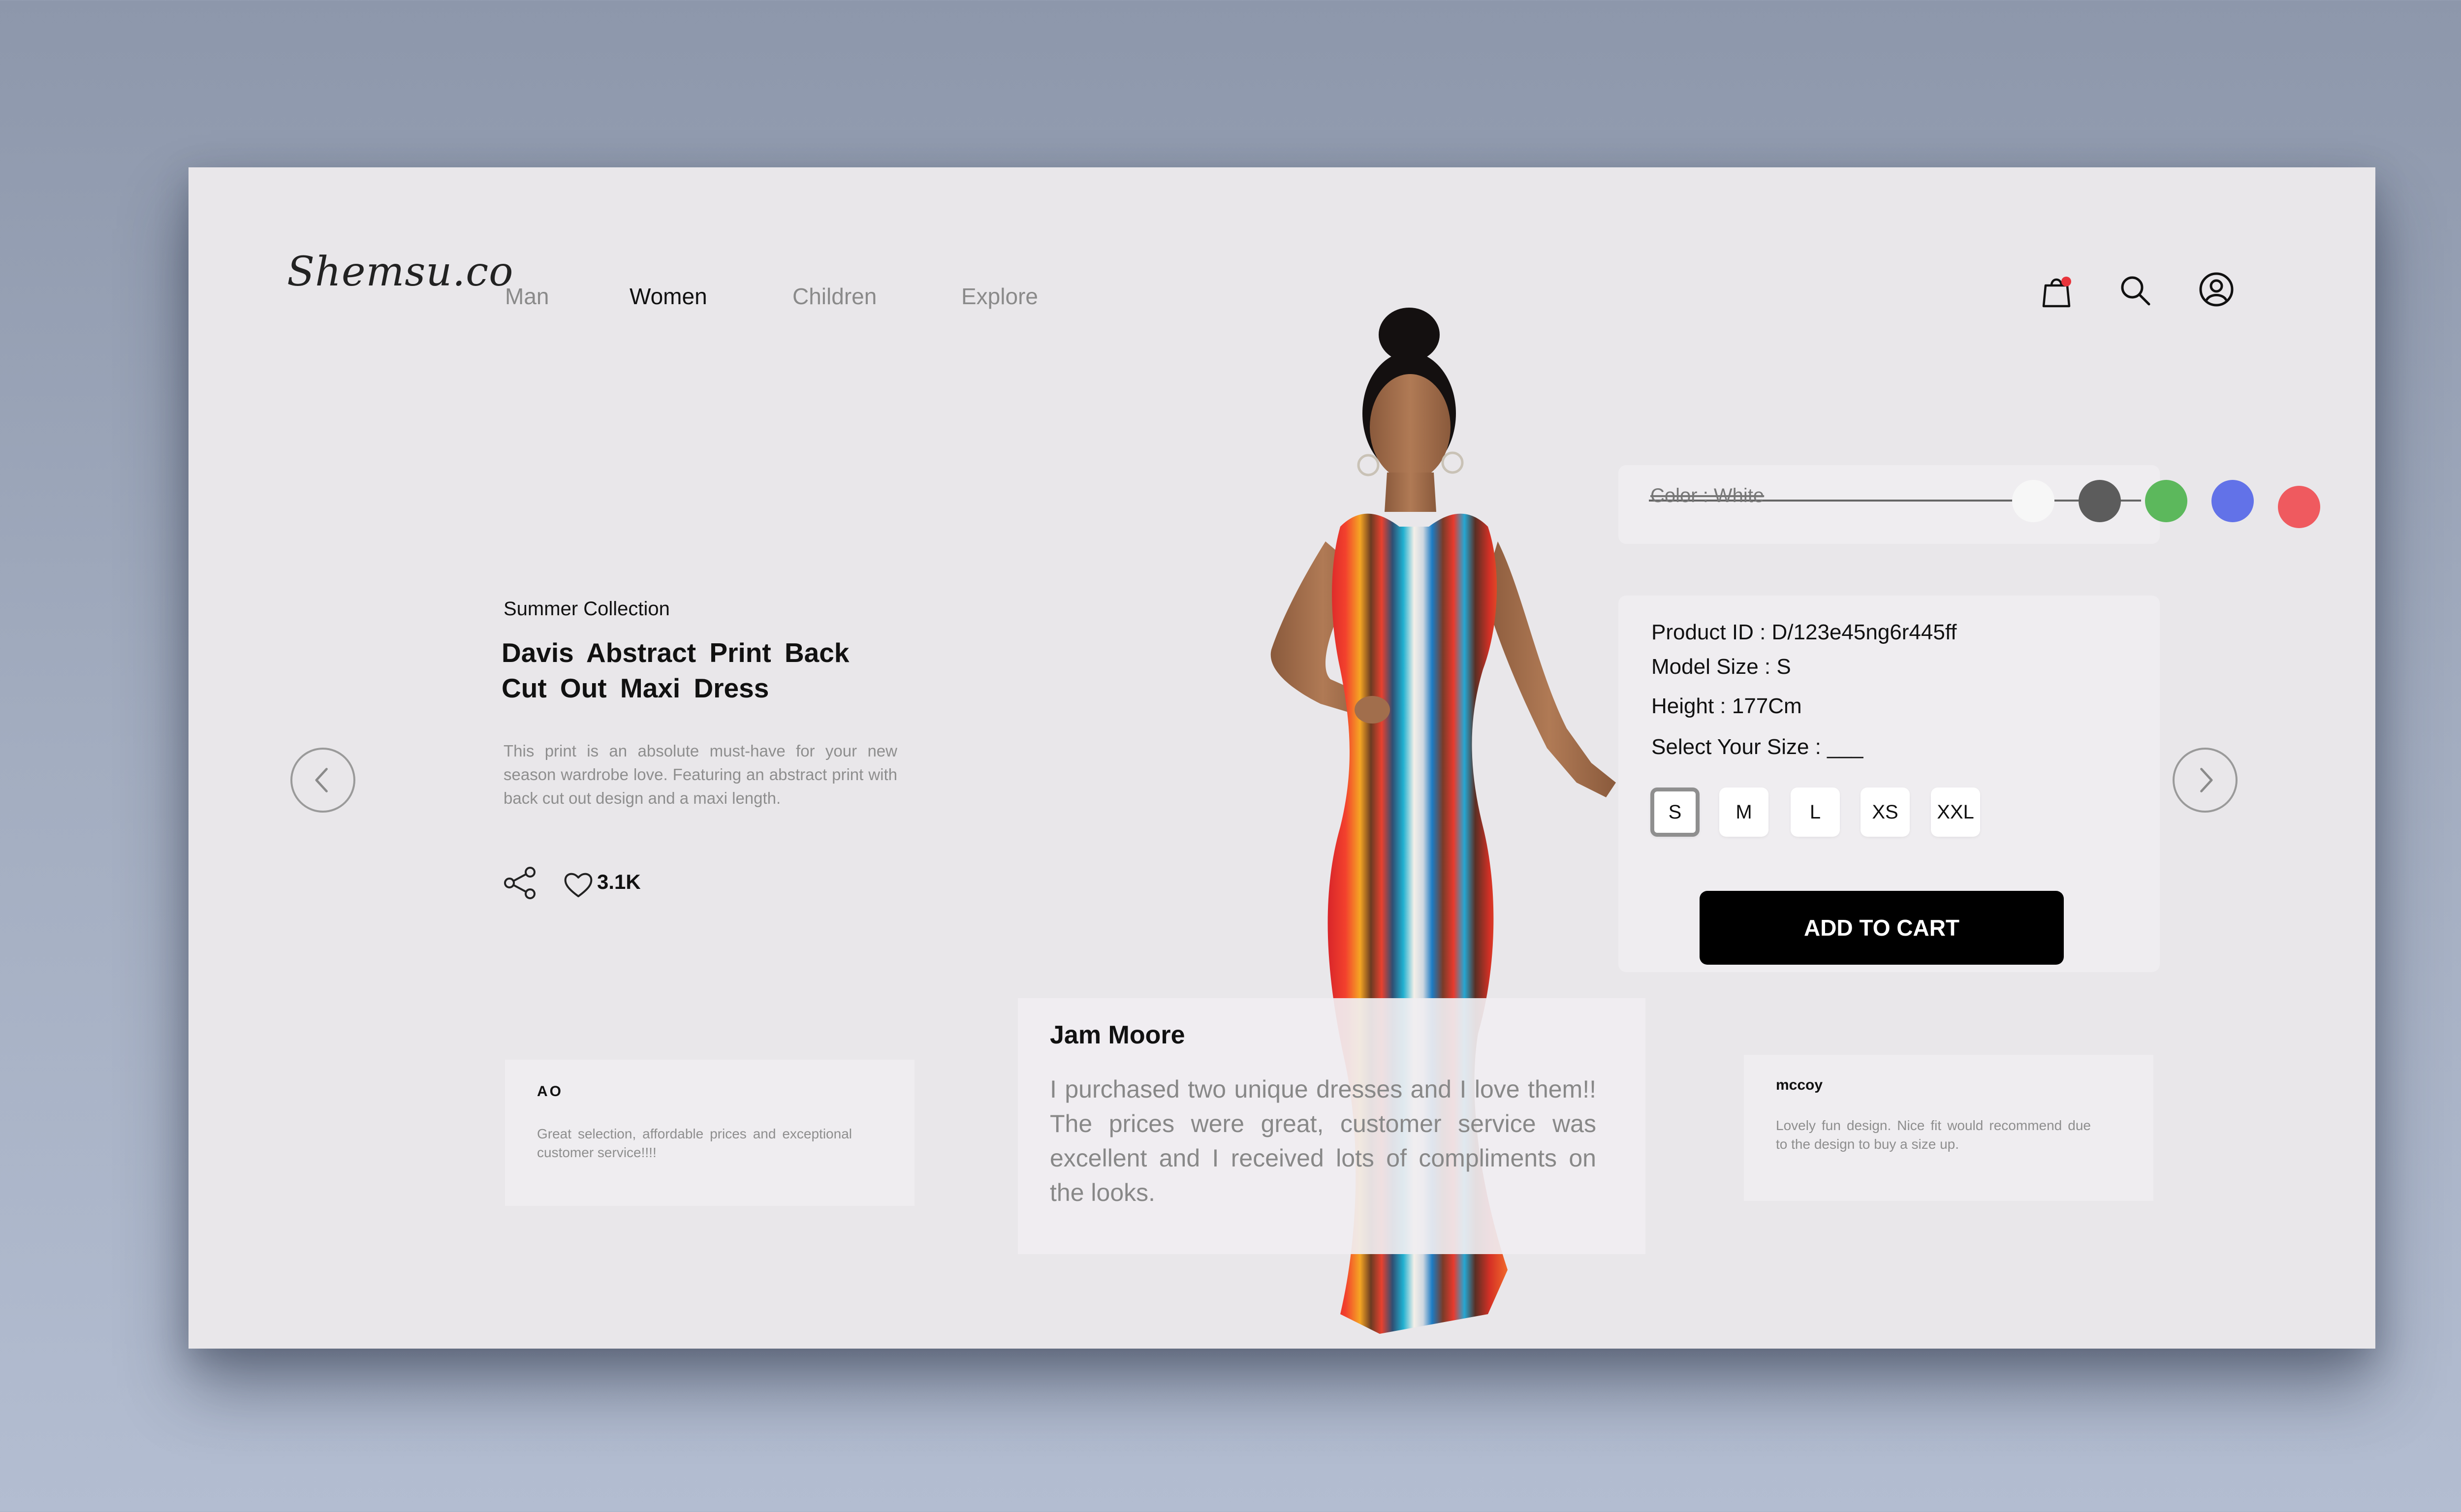 This screenshot has height=1512, width=2461. Describe the element at coordinates (1726, 706) in the screenshot. I see `model-height: Height : 177Cm` at that location.